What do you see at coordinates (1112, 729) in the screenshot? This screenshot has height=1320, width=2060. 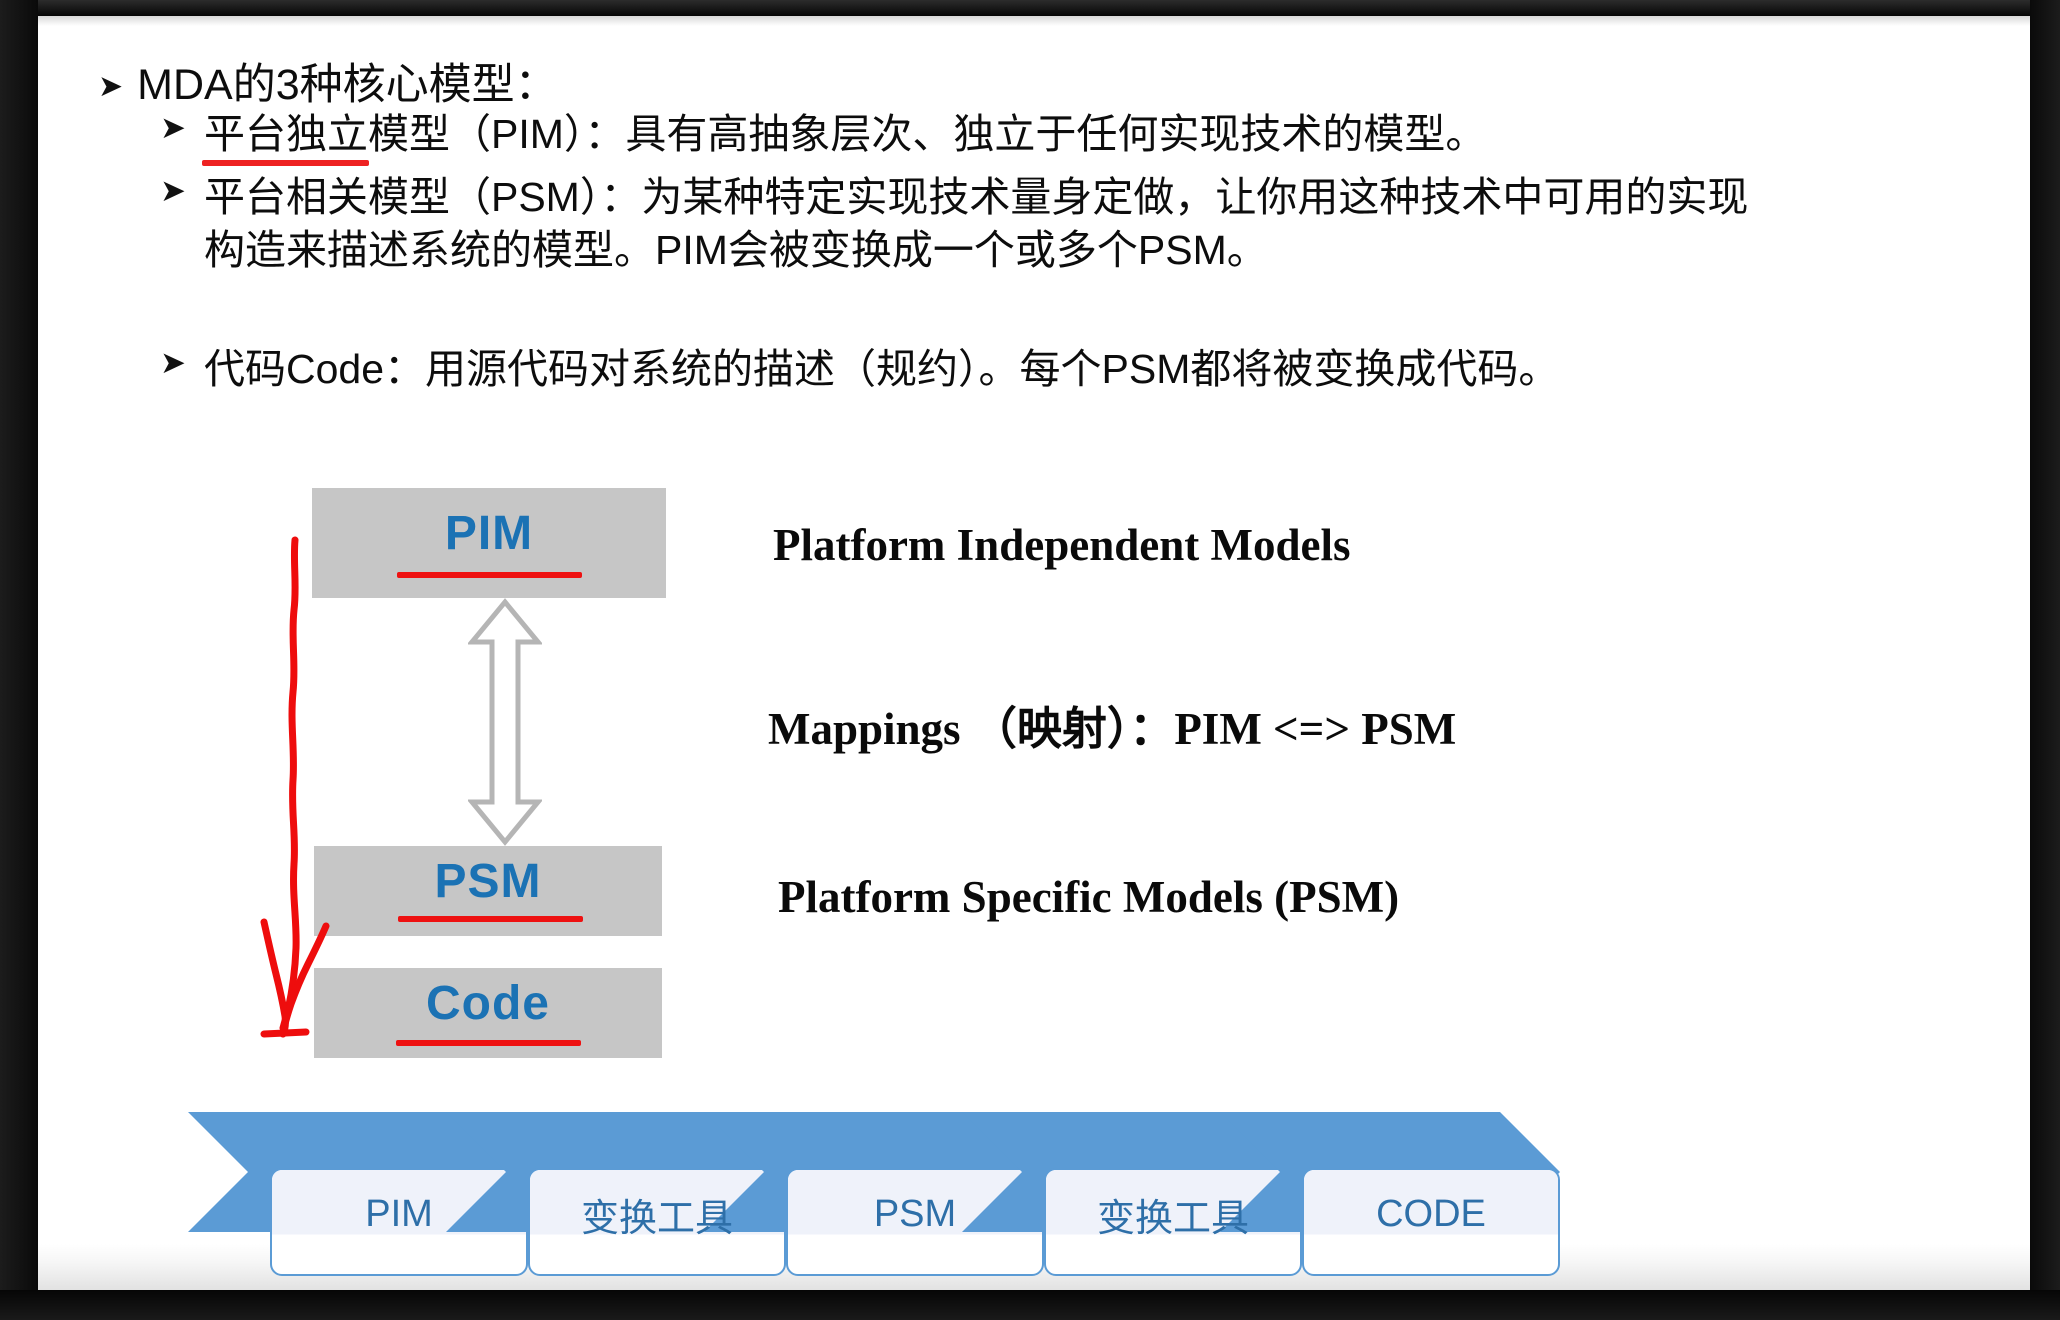 I see `caption-mappings: Mappings （映射）：PIM <=> PSM` at bounding box center [1112, 729].